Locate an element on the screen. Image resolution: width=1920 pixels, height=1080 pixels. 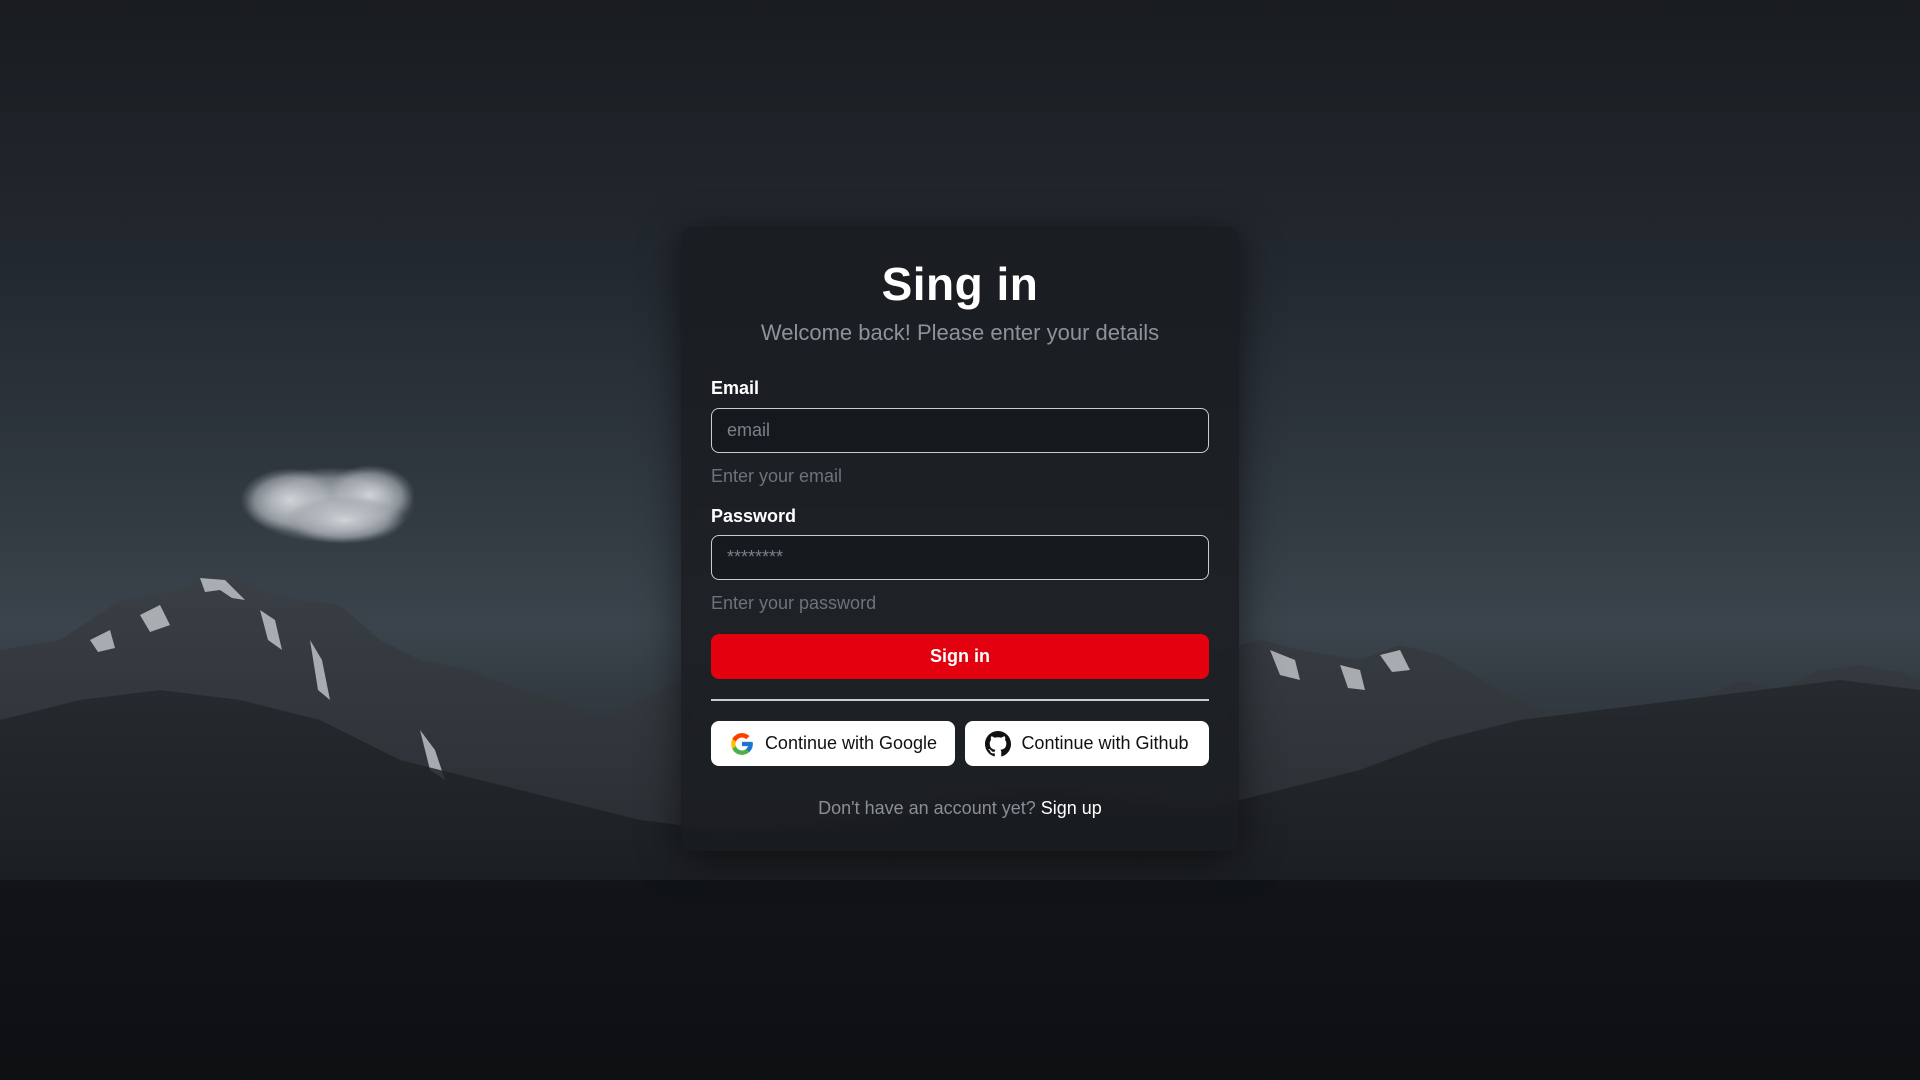
email-label: Email is located at coordinates (735, 388).